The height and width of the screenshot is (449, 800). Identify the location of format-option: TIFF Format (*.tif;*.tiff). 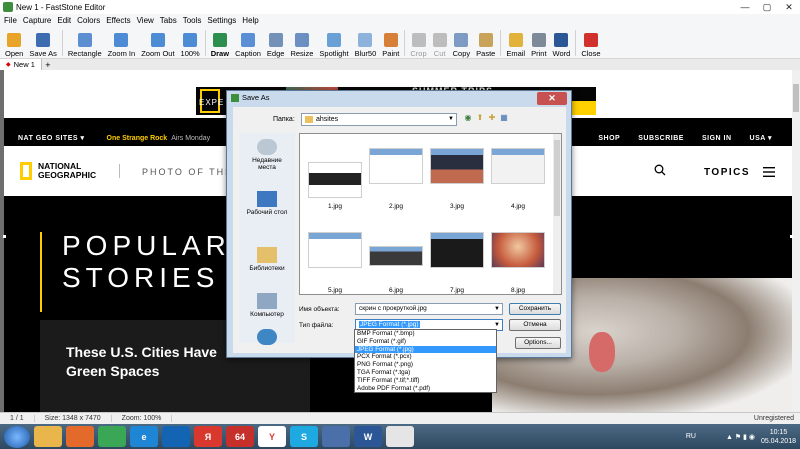
(425, 381).